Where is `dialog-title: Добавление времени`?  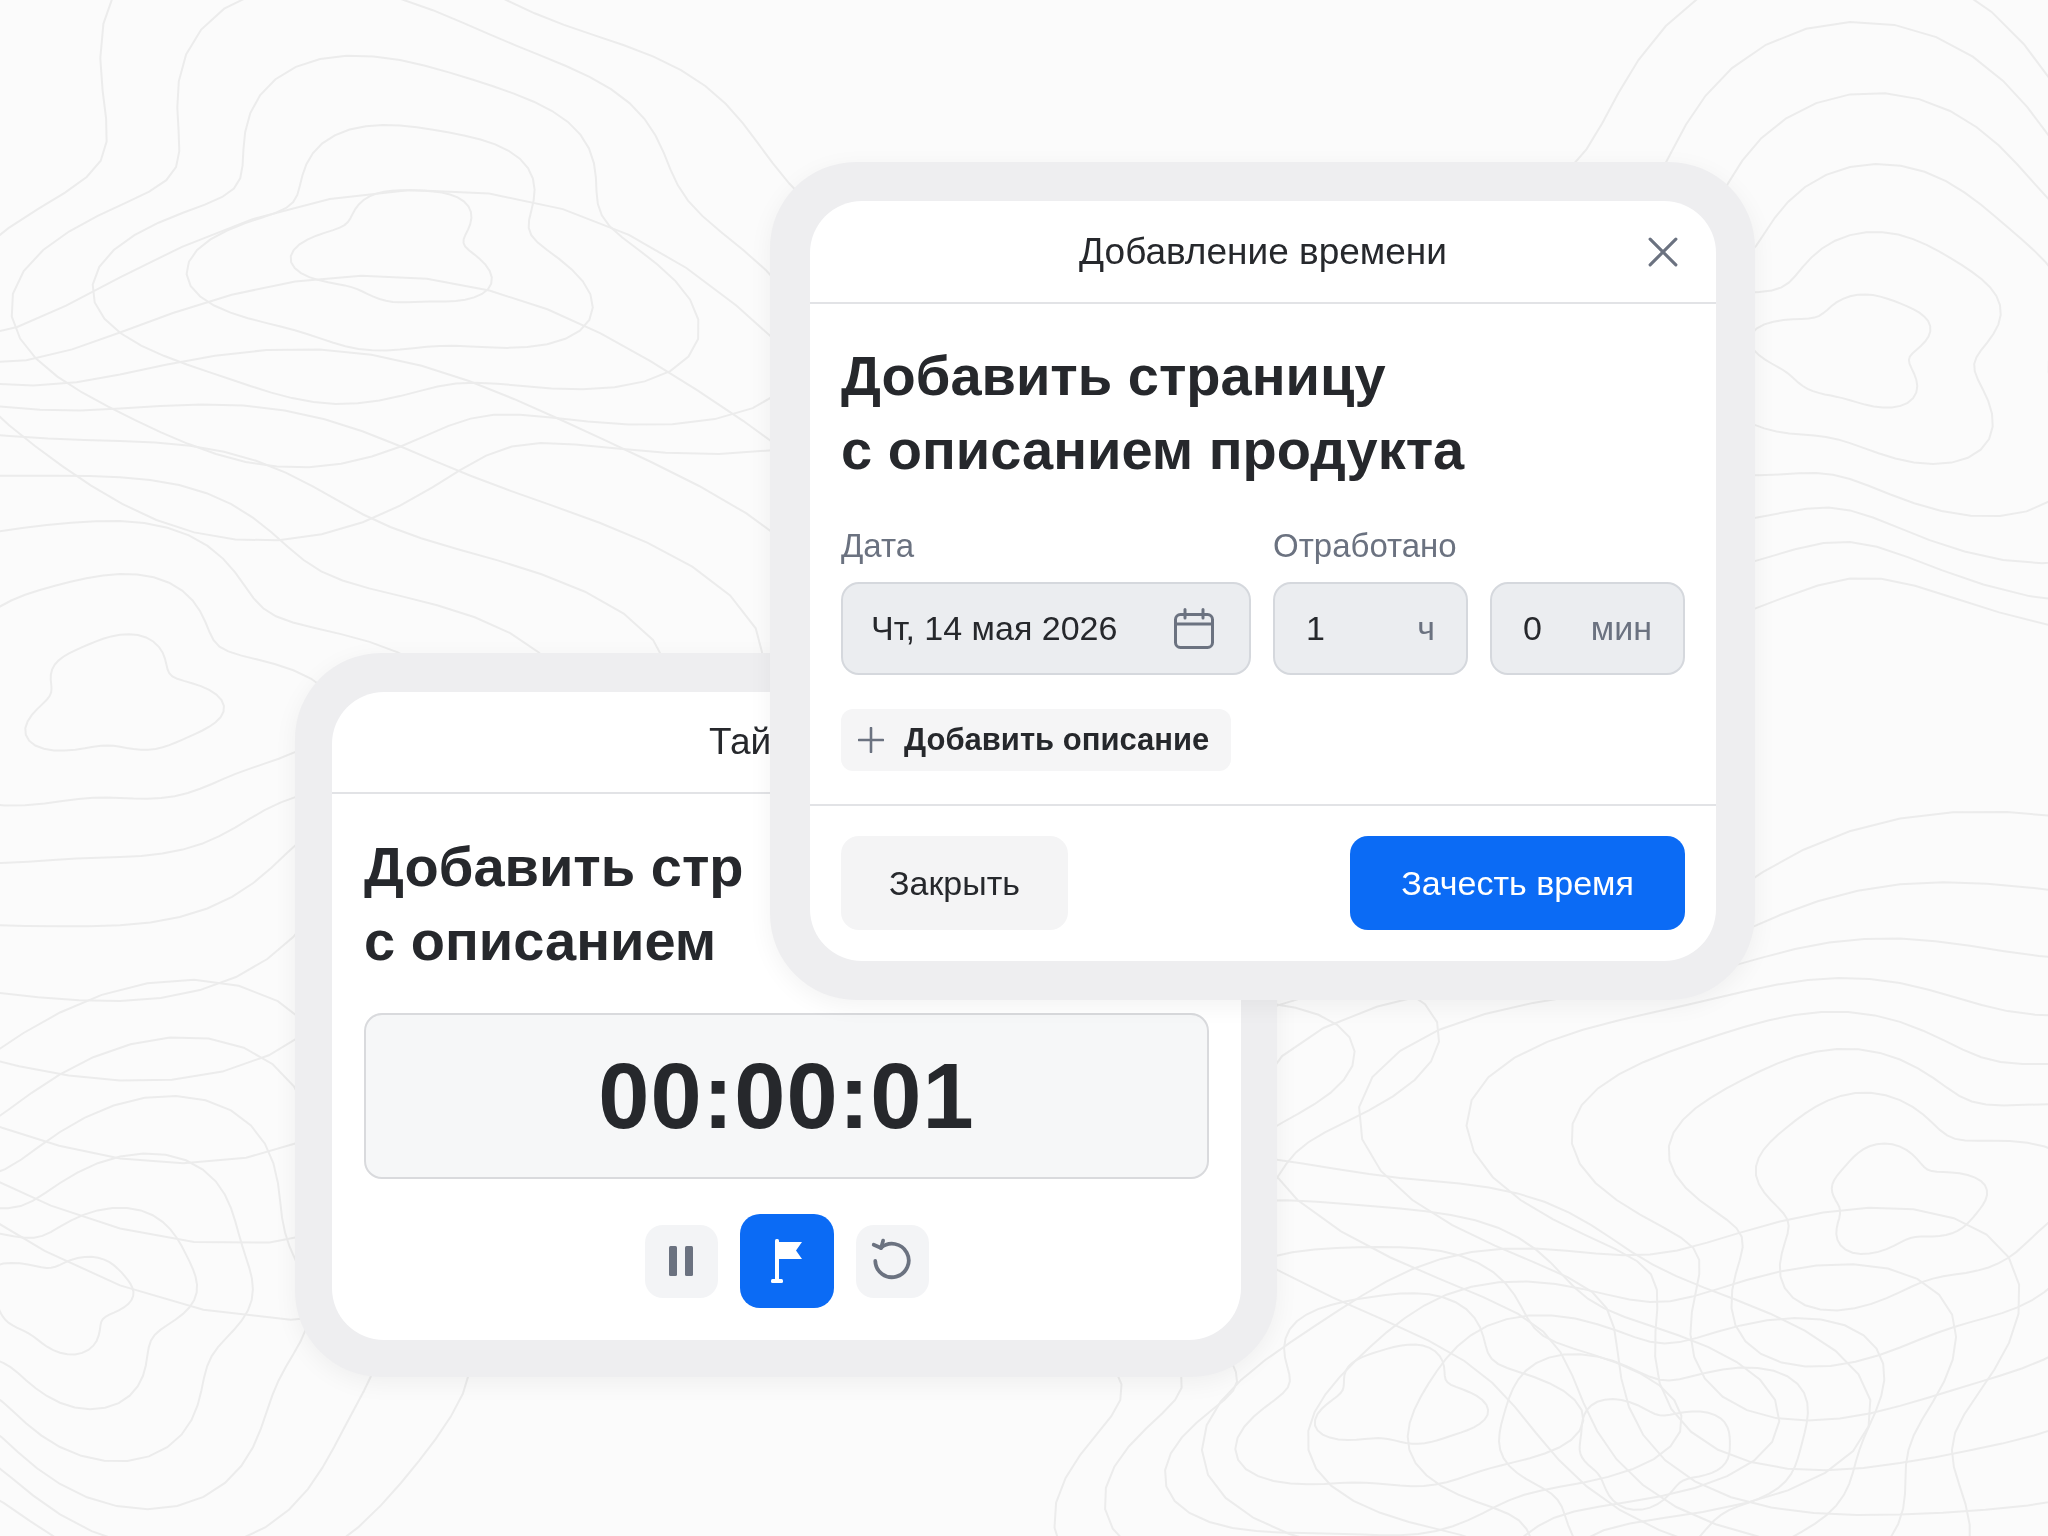
dialog-title: Добавление времени is located at coordinates (1263, 251).